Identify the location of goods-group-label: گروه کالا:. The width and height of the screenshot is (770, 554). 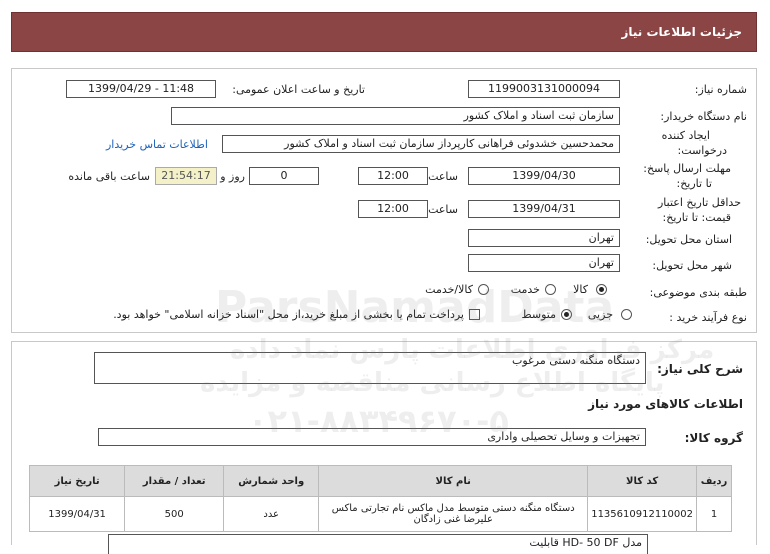
(713, 438).